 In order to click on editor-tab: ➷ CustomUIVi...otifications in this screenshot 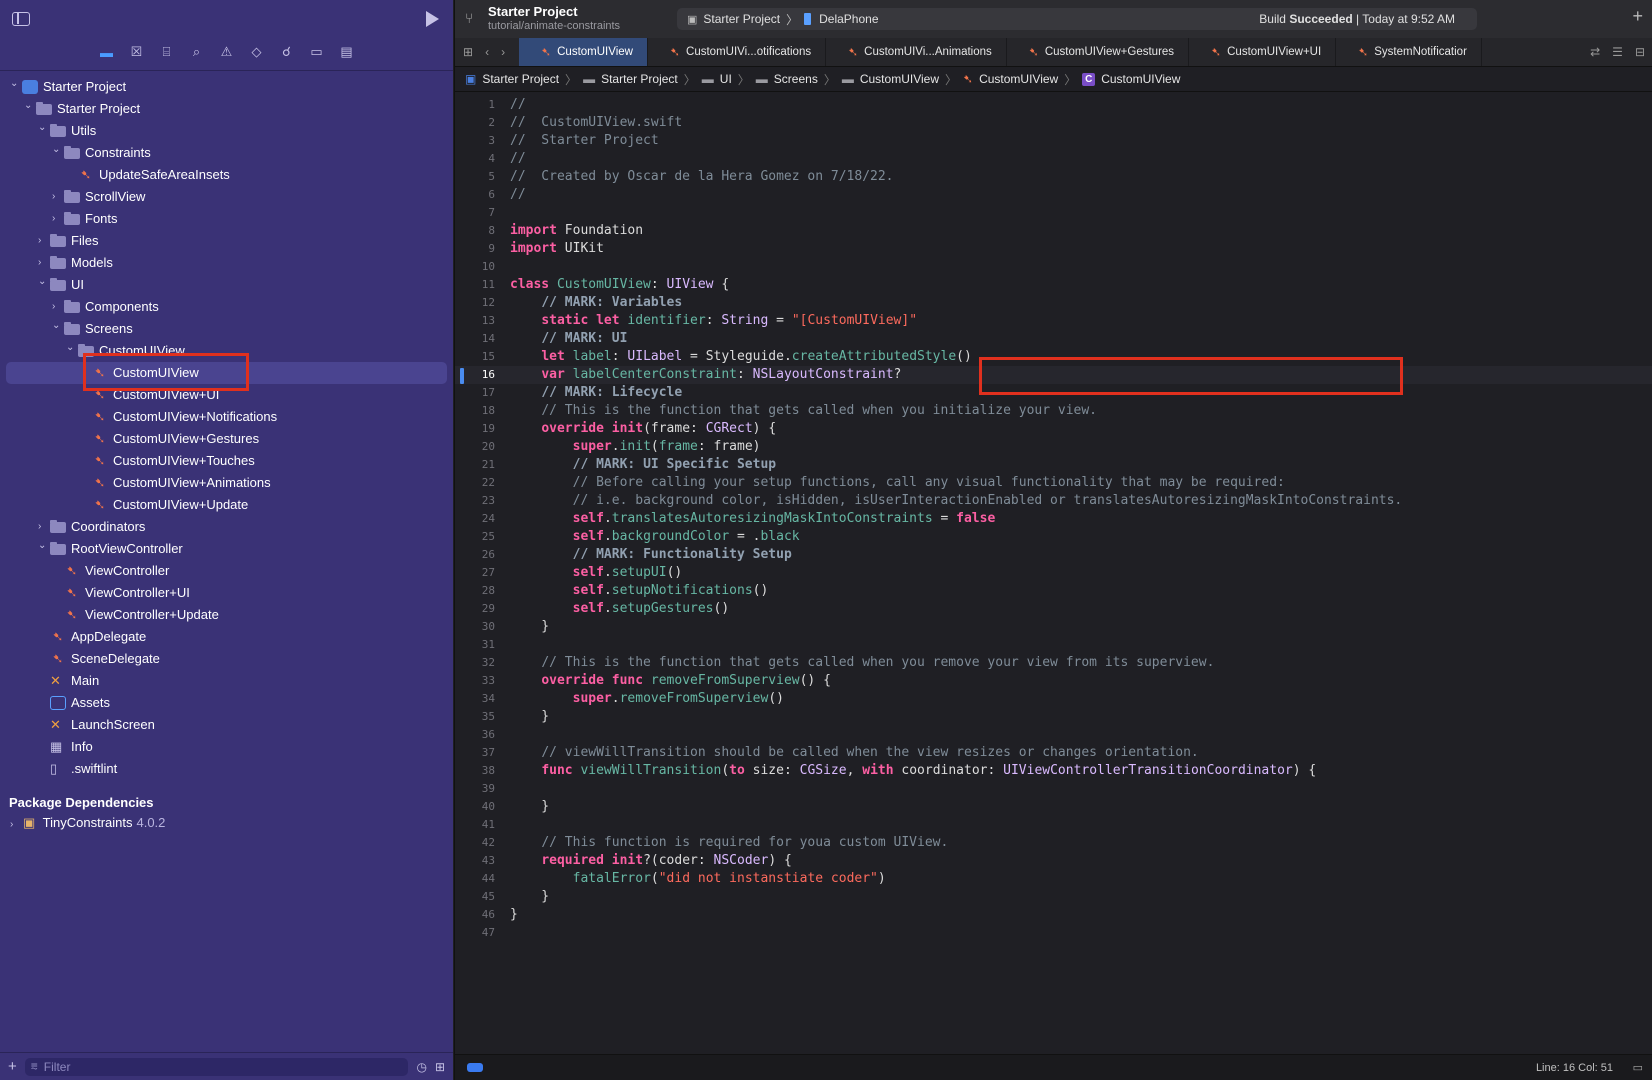, I will do `click(737, 52)`.